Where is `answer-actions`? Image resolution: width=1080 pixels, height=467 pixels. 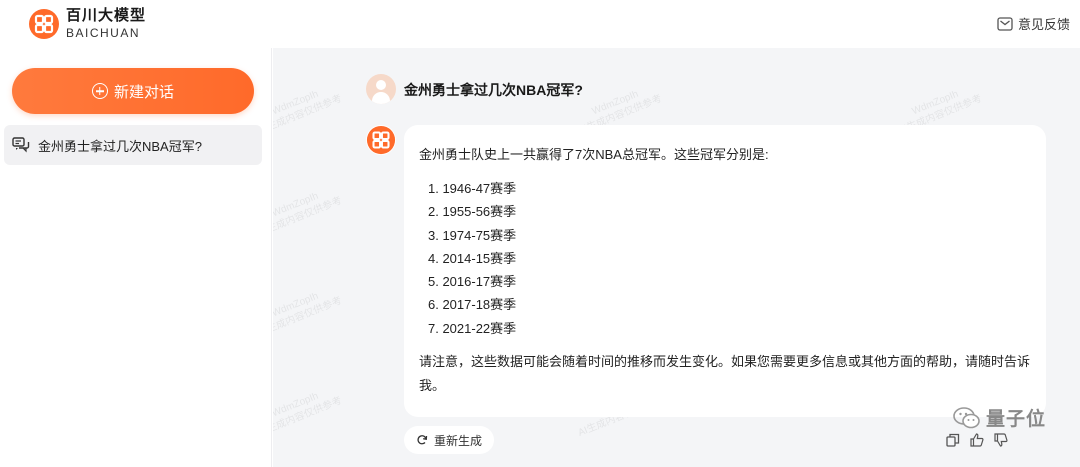 answer-actions is located at coordinates (977, 440).